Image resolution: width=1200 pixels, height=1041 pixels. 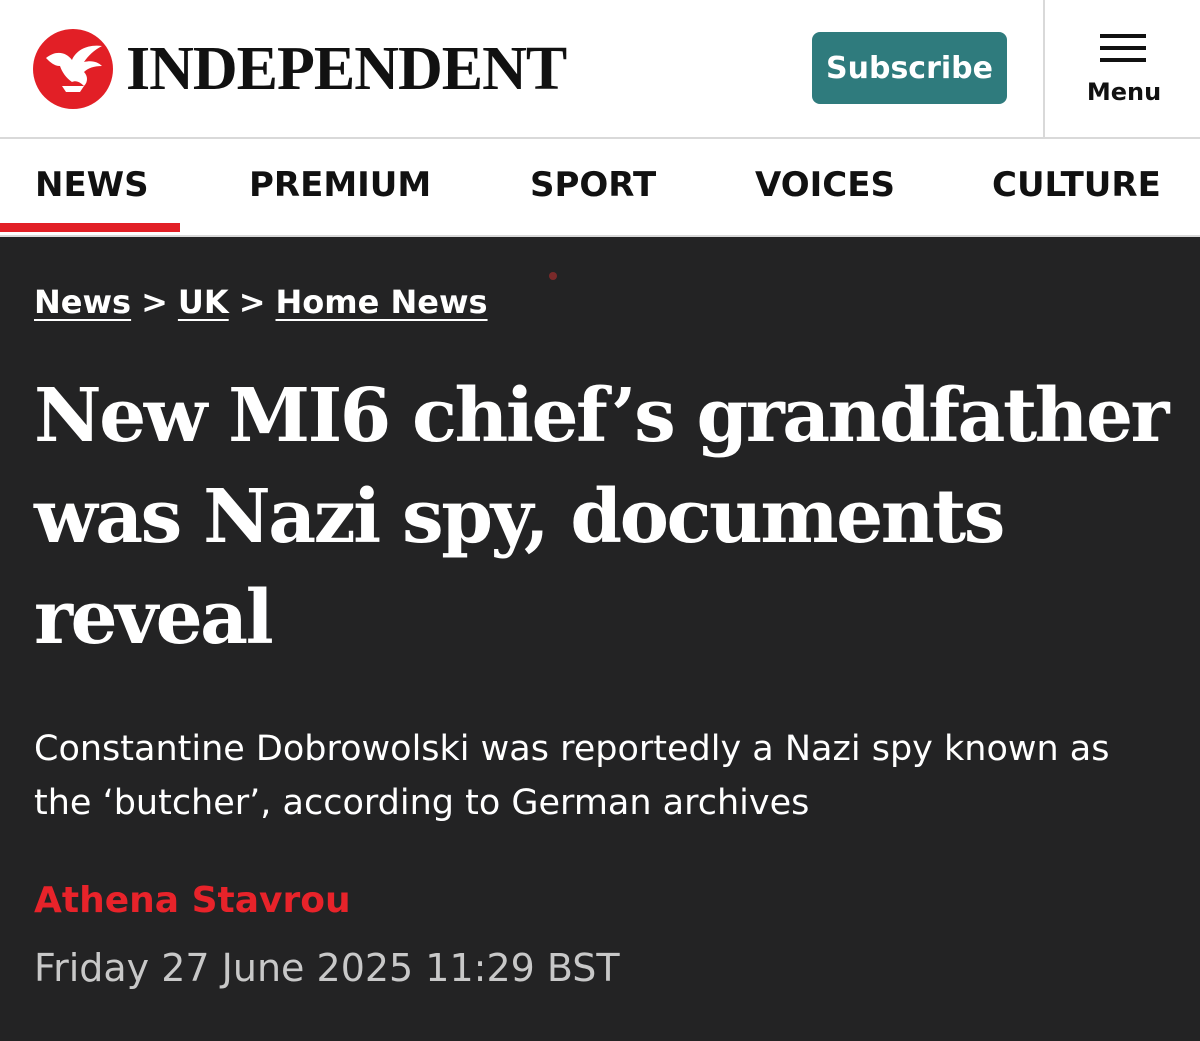 I want to click on breadcrumb-uk: UK, so click(x=203, y=302).